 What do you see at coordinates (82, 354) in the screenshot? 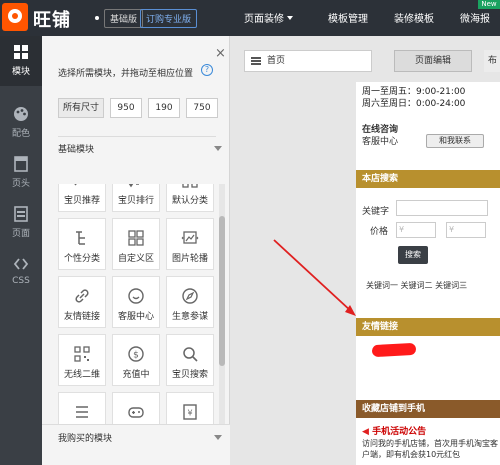
I see `qrcode-icon` at bounding box center [82, 354].